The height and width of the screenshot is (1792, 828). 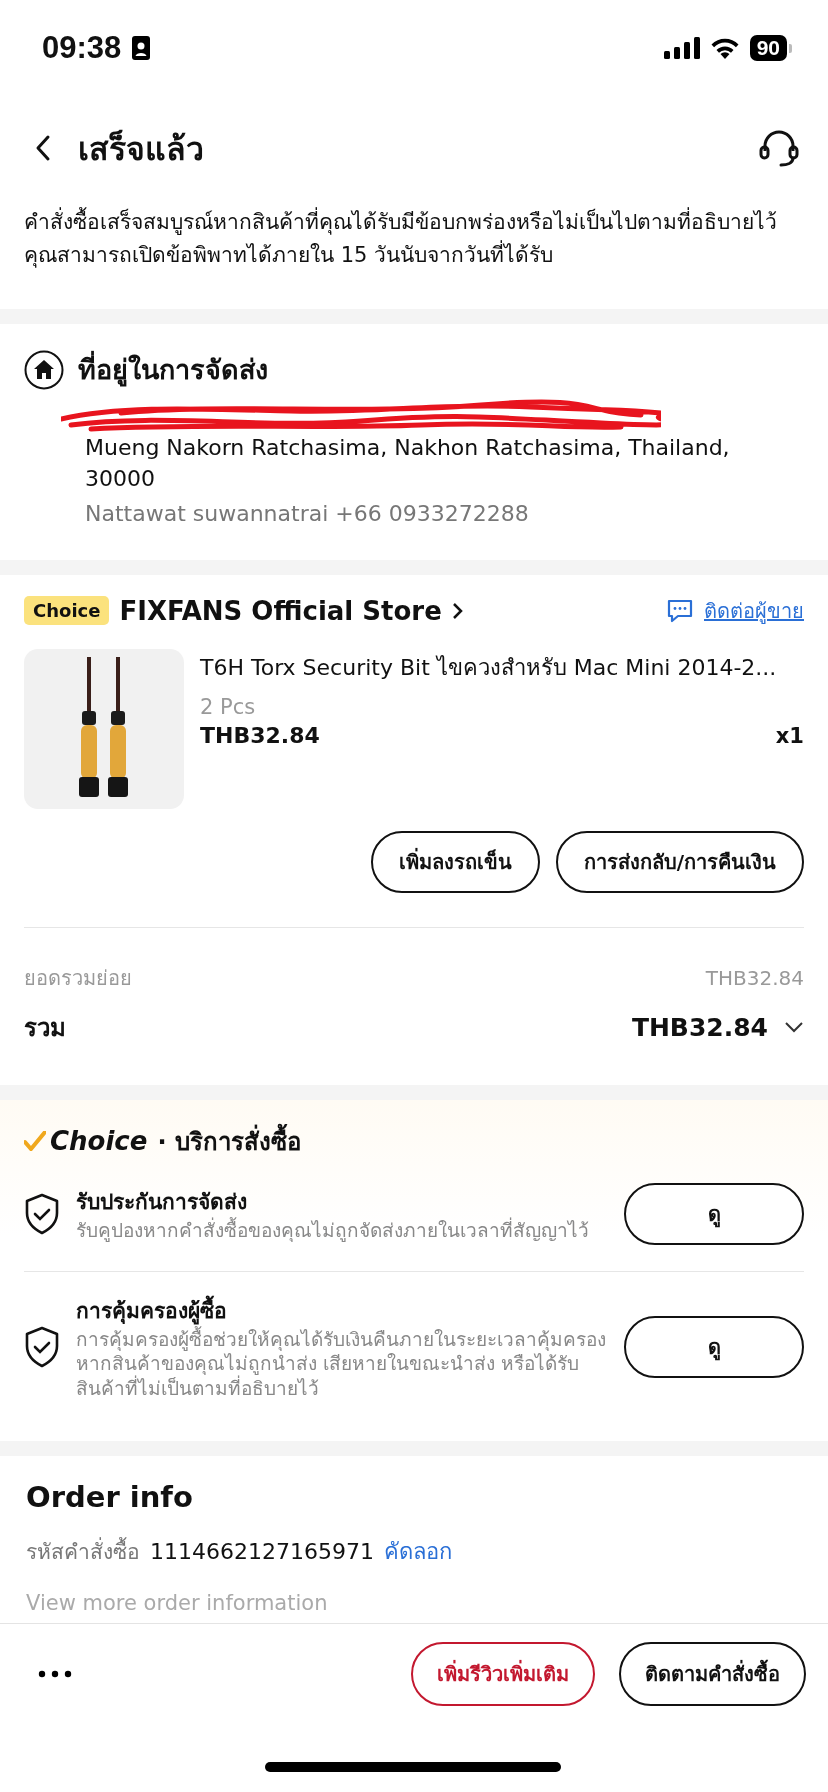 What do you see at coordinates (110, 1496) in the screenshot?
I see `section-title: Order info` at bounding box center [110, 1496].